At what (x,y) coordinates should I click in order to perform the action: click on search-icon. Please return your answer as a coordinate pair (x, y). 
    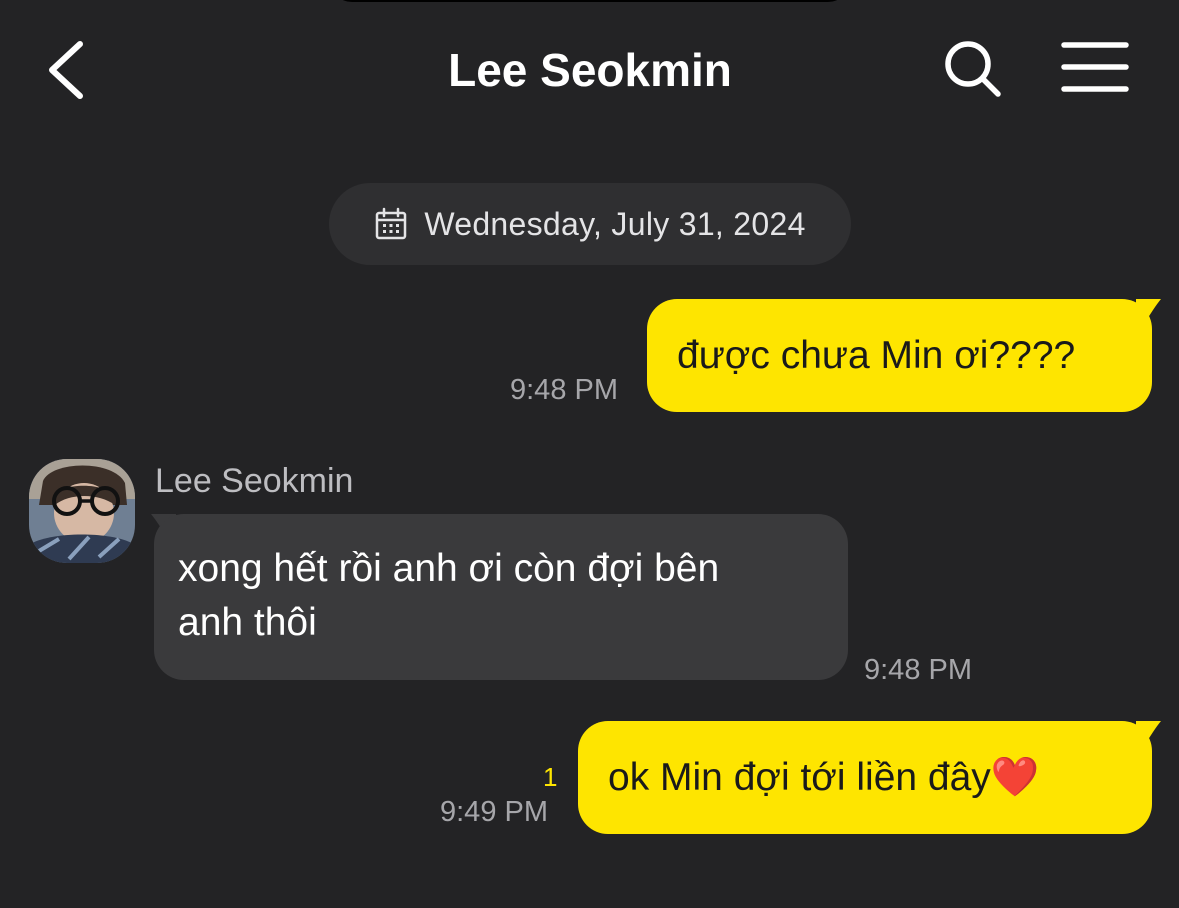
    Looking at the image, I should click on (973, 69).